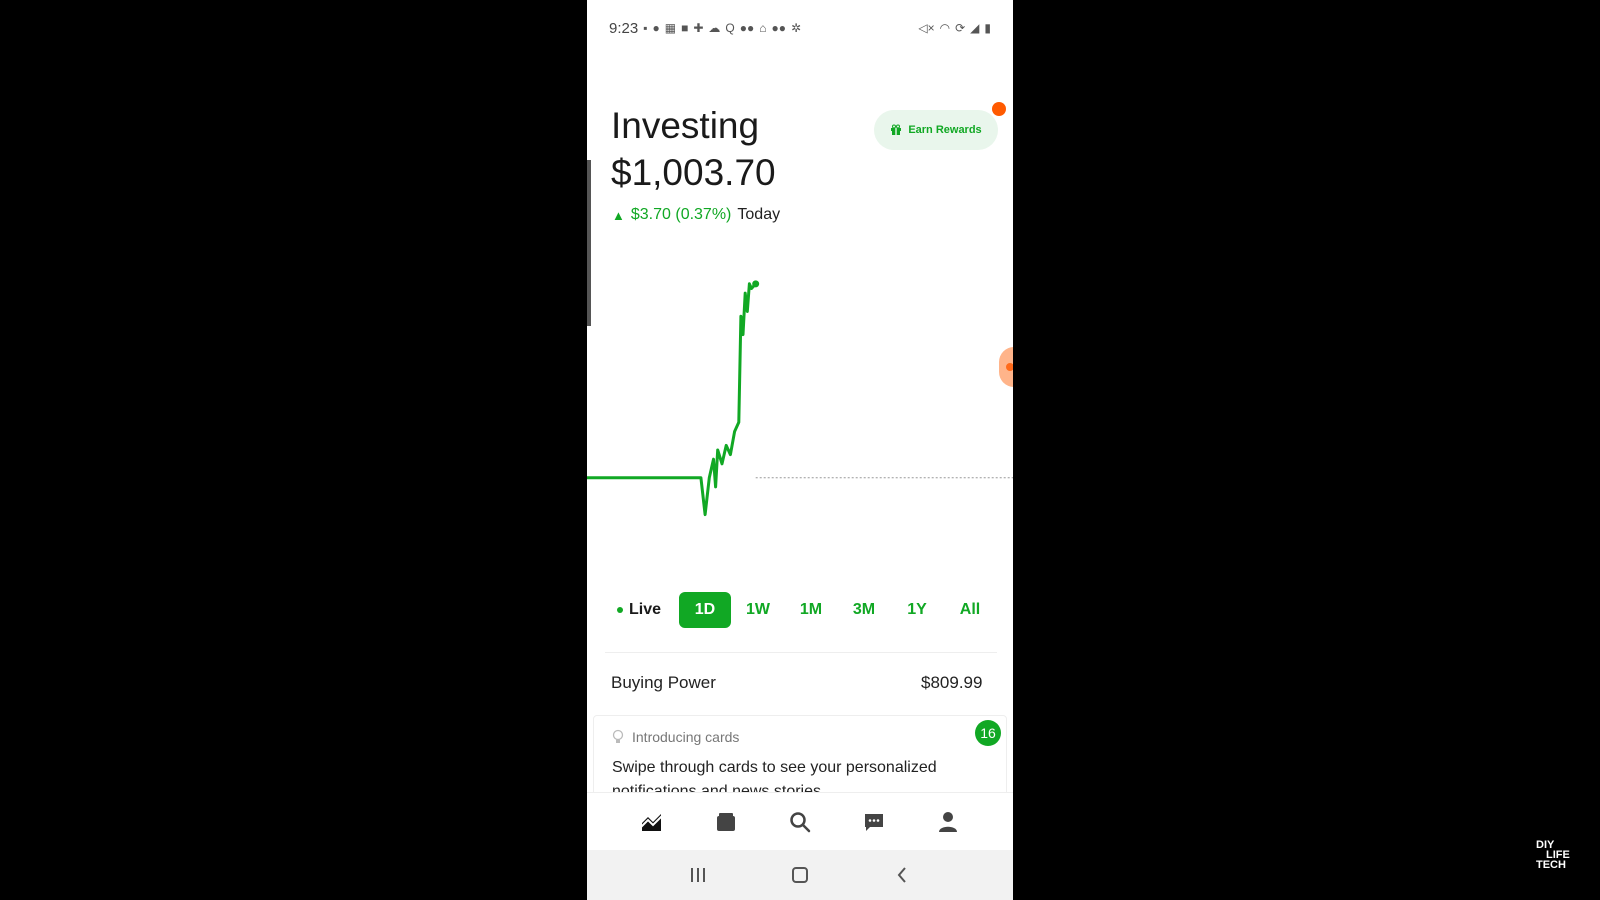 Image resolution: width=1600 pixels, height=900 pixels. What do you see at coordinates (645, 28) in the screenshot?
I see `message-icon: ▪` at bounding box center [645, 28].